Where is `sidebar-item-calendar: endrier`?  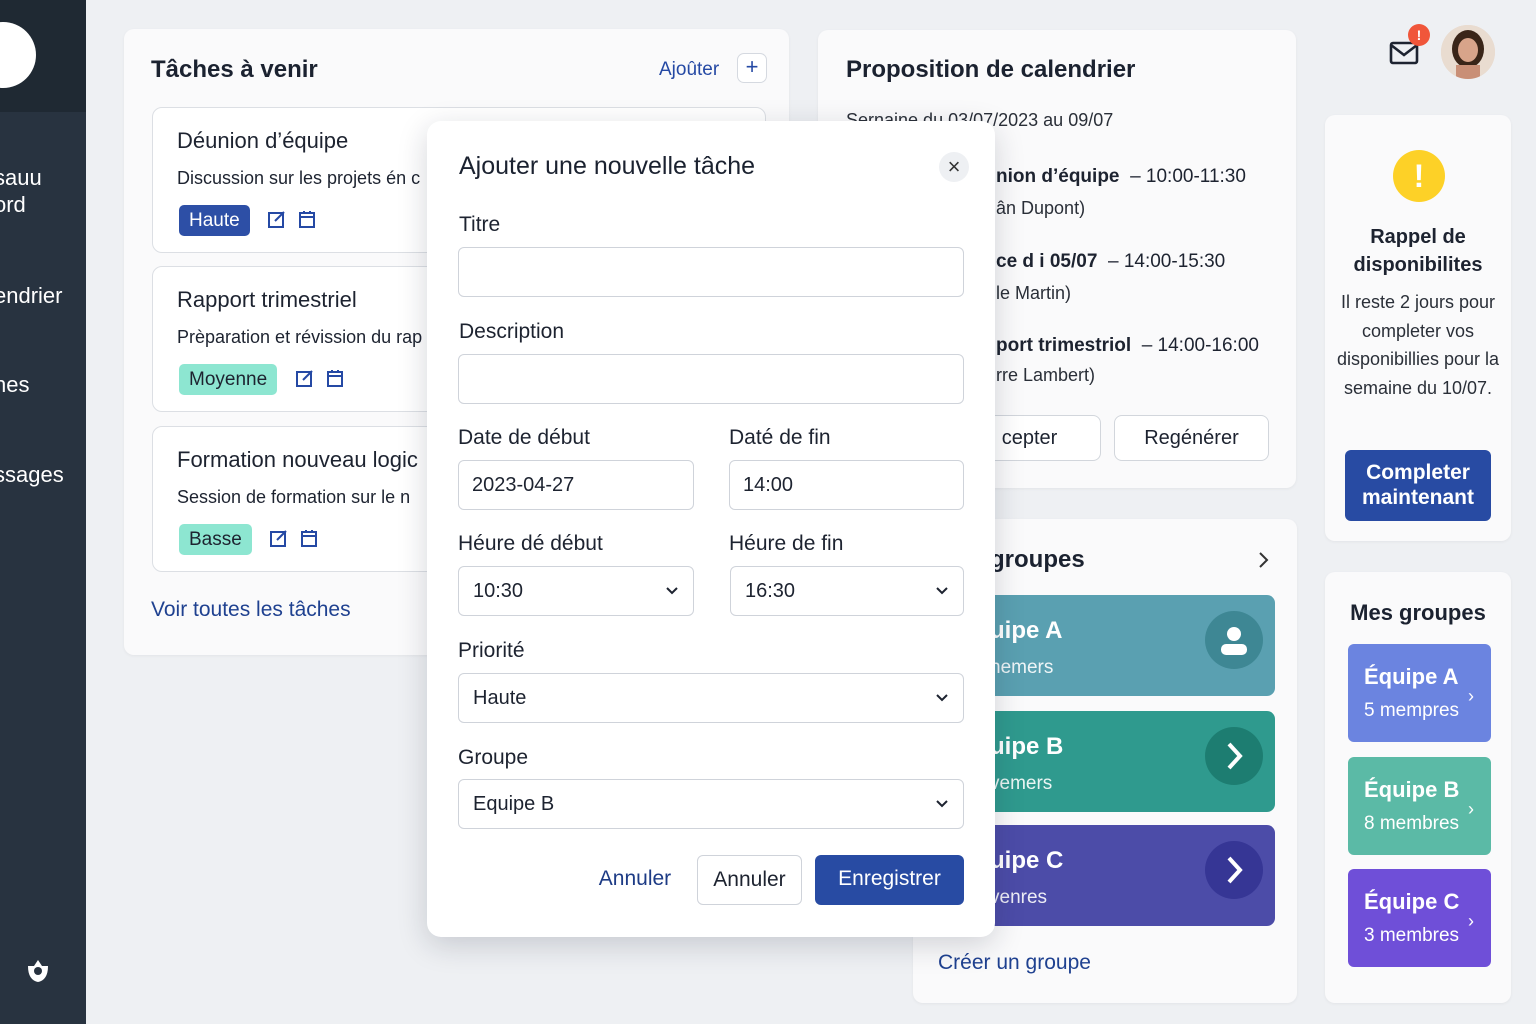 sidebar-item-calendar: endrier is located at coordinates (31, 295).